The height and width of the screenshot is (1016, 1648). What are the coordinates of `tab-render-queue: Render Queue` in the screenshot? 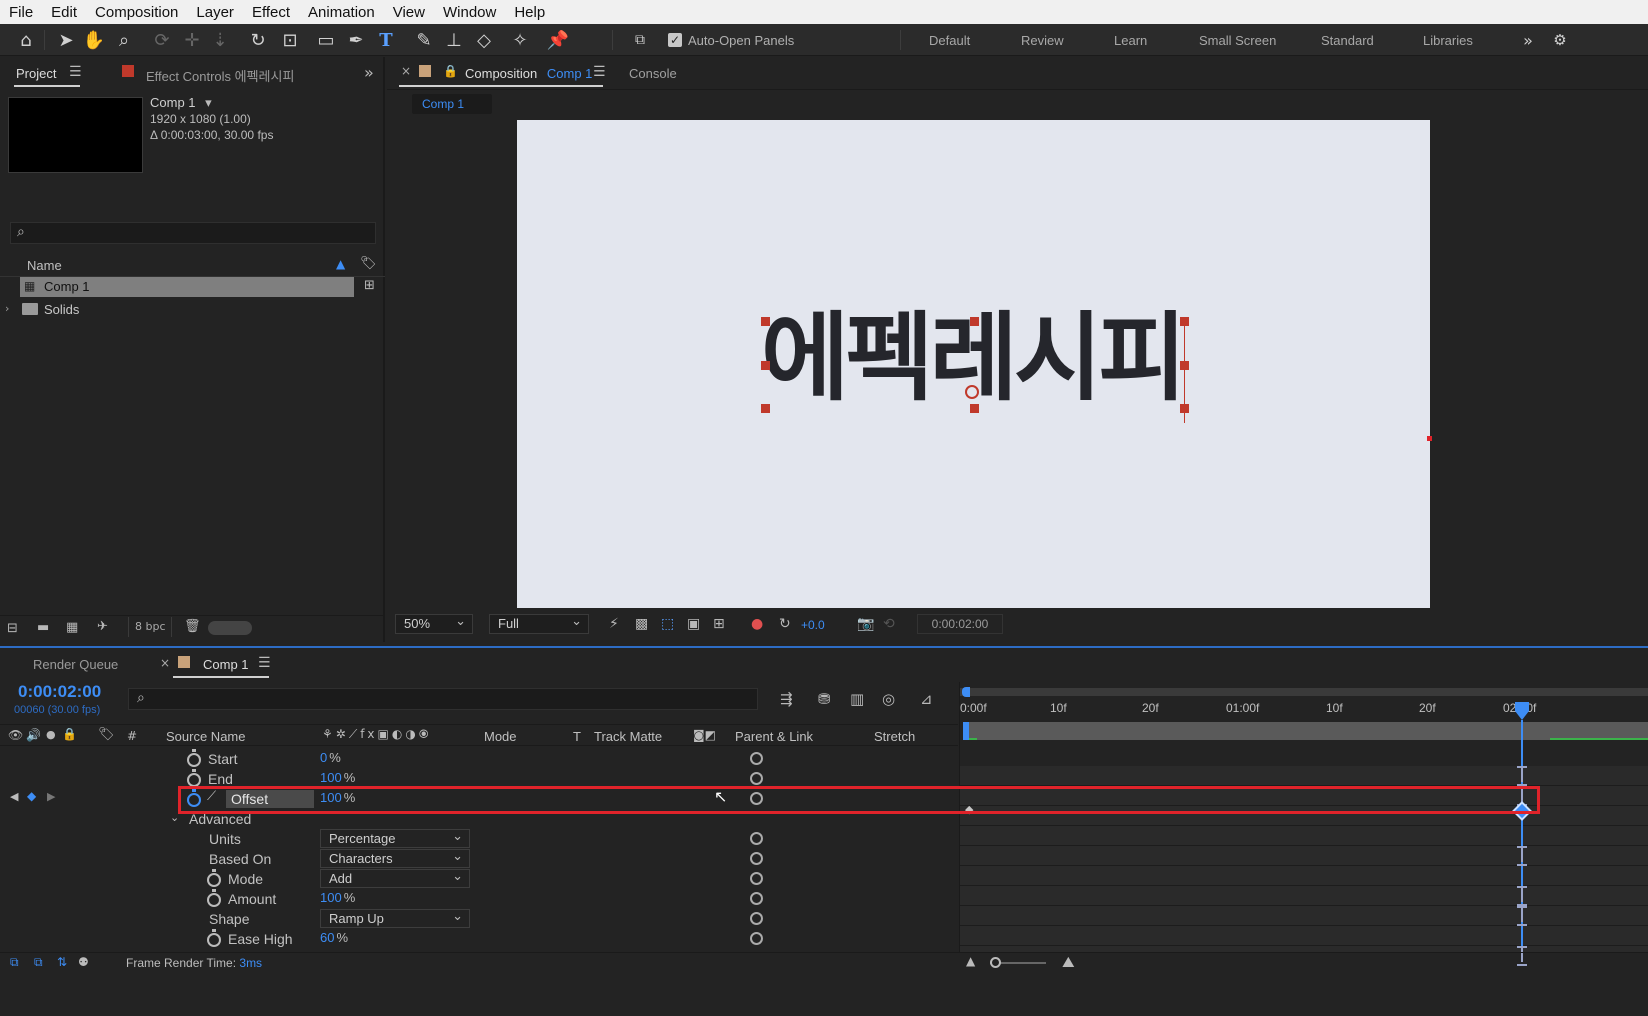 It's located at (75, 664).